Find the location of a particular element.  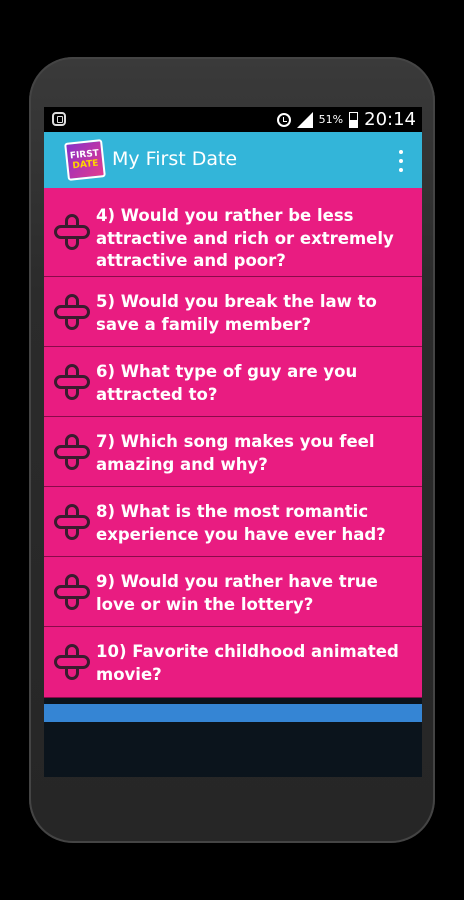

list-item: 10) Favorite childhood animated movie? is located at coordinates (233, 662).